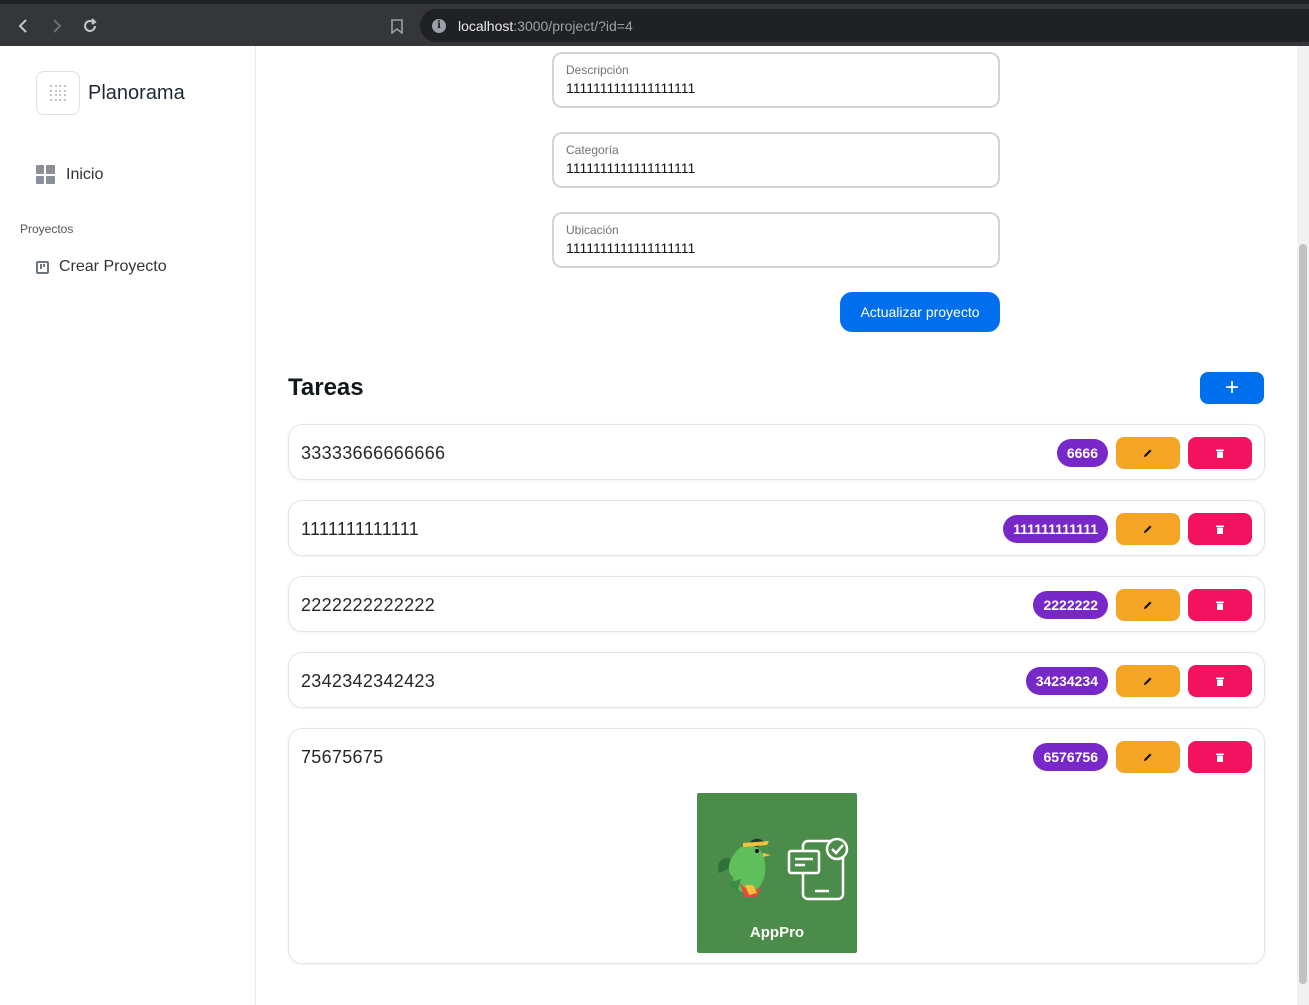  I want to click on scrollbar-thumb, so click(1303, 614).